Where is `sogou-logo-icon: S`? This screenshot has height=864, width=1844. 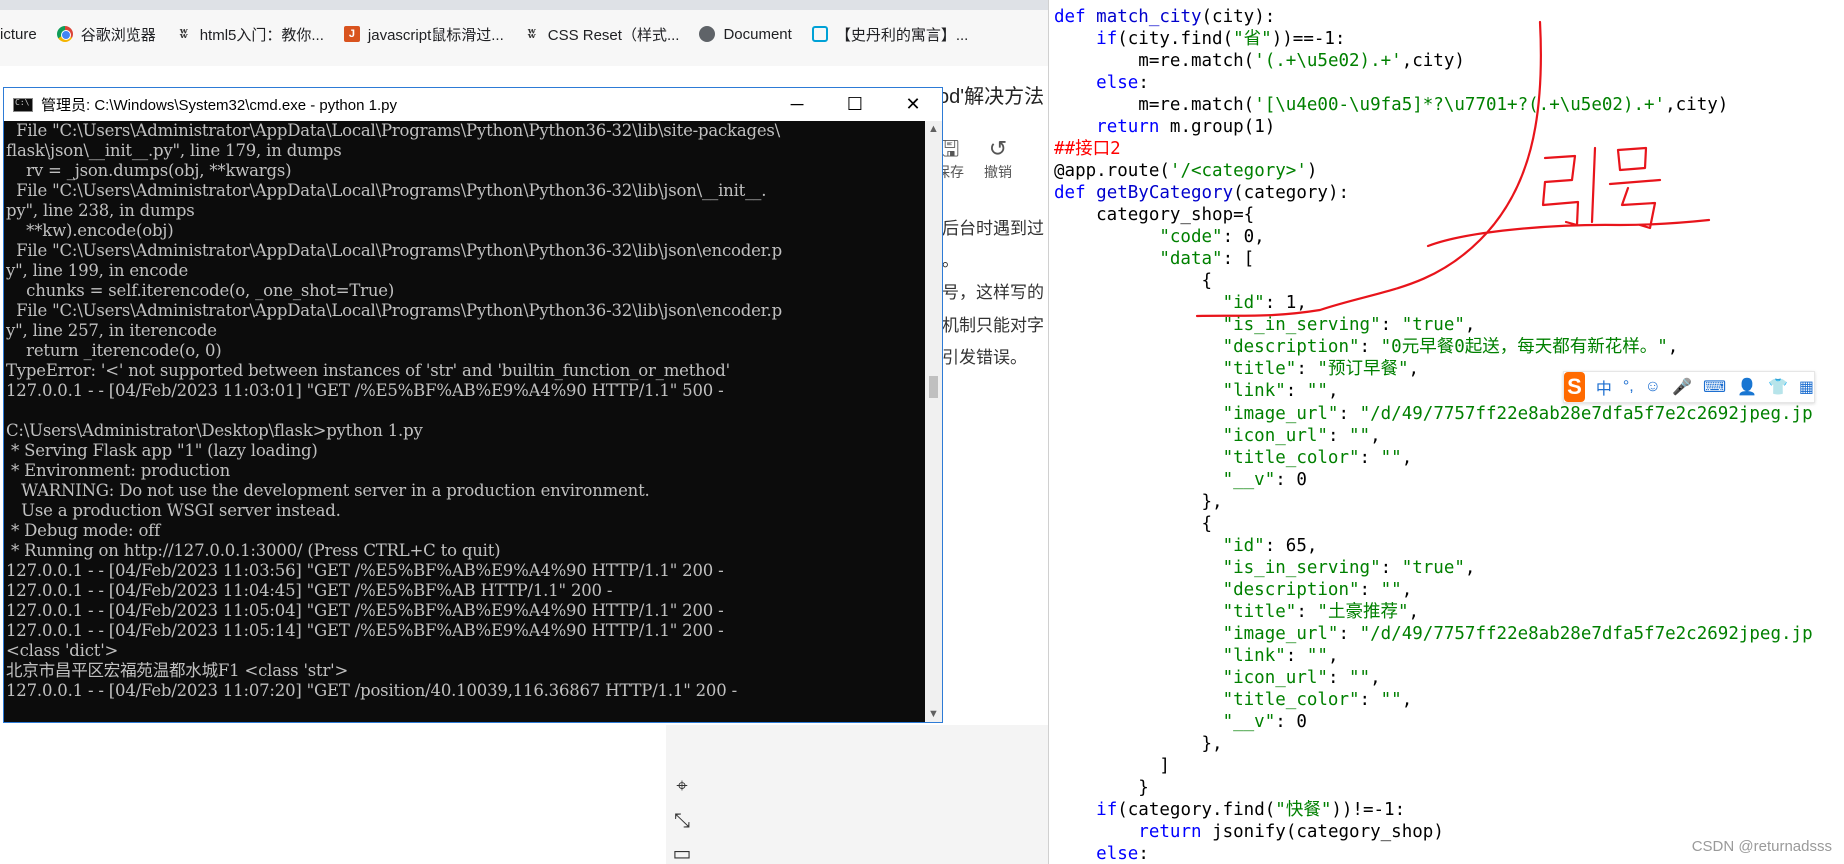
sogou-logo-icon: S is located at coordinates (1574, 387).